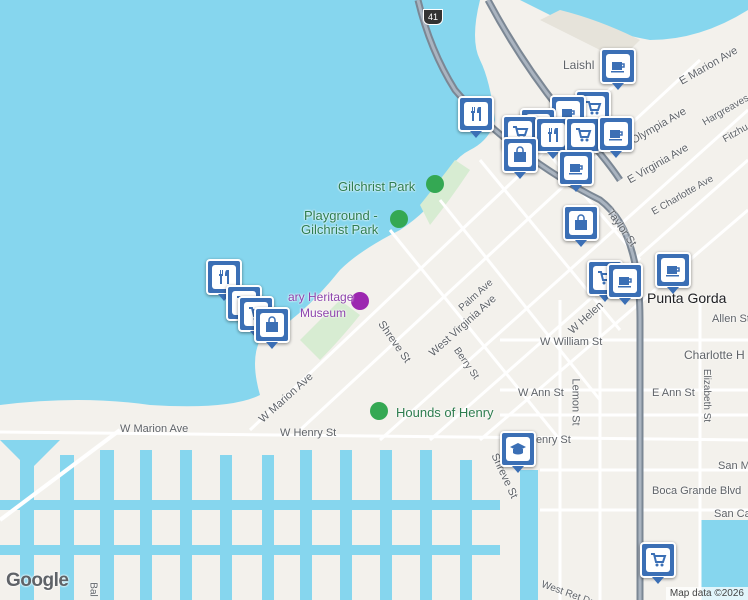 Image resolution: width=748 pixels, height=600 pixels. Describe the element at coordinates (518, 449) in the screenshot. I see `graduation-cap-icon` at that location.